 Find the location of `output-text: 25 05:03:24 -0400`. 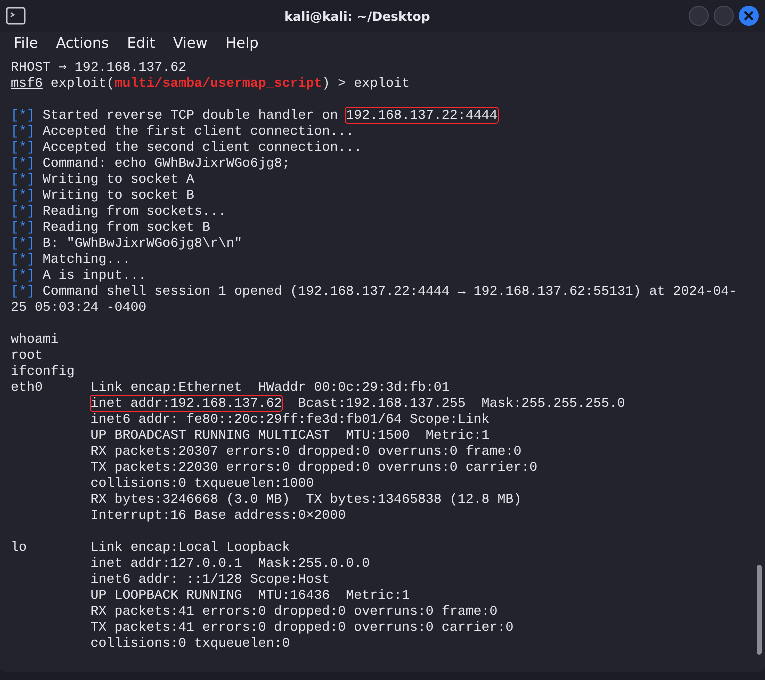

output-text: 25 05:03:24 -0400 is located at coordinates (79, 307).